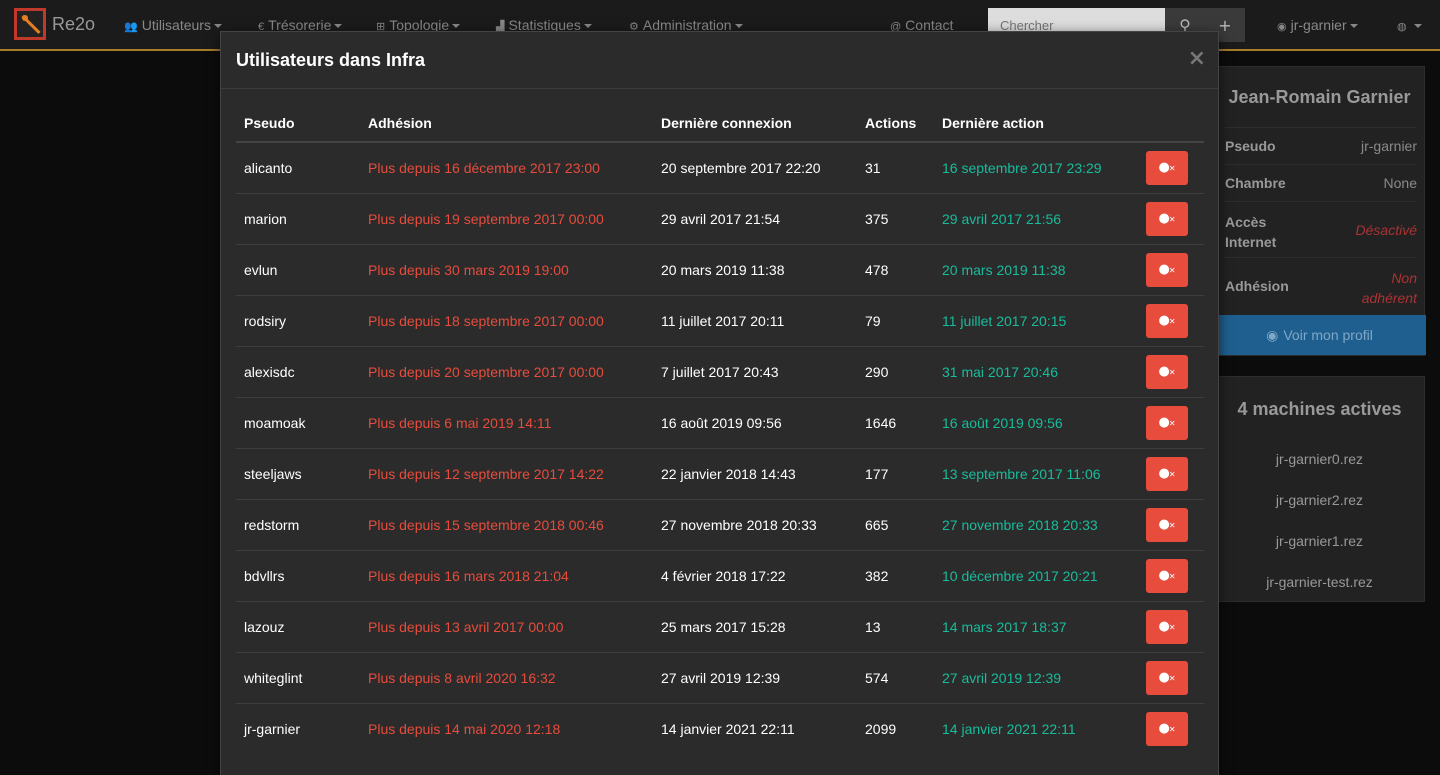 The width and height of the screenshot is (1440, 775). I want to click on profile-name: Jean-Romain Garnier, so click(1319, 97).